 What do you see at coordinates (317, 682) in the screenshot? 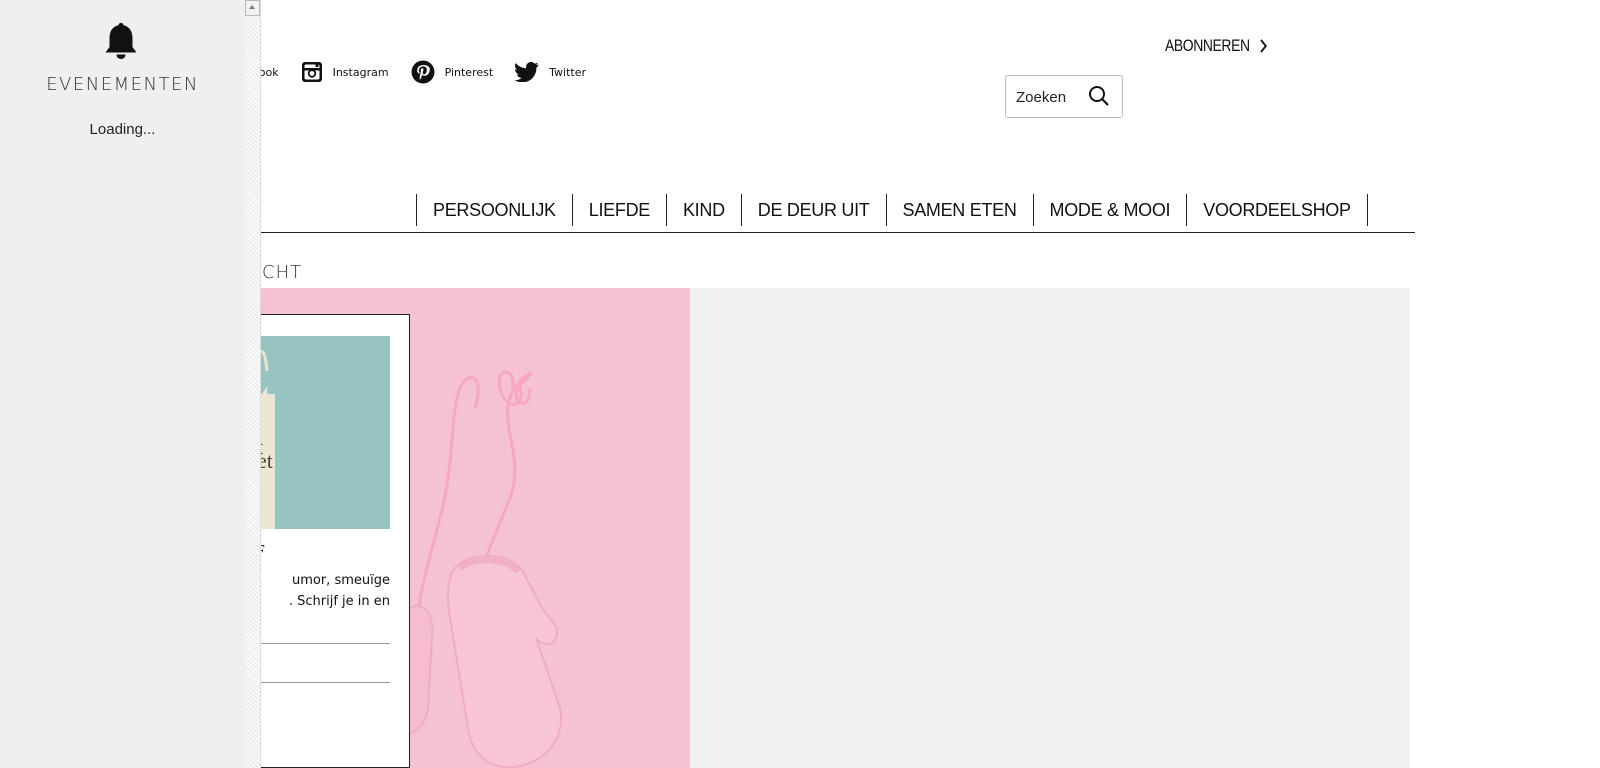
I see `newsletter-divider` at bounding box center [317, 682].